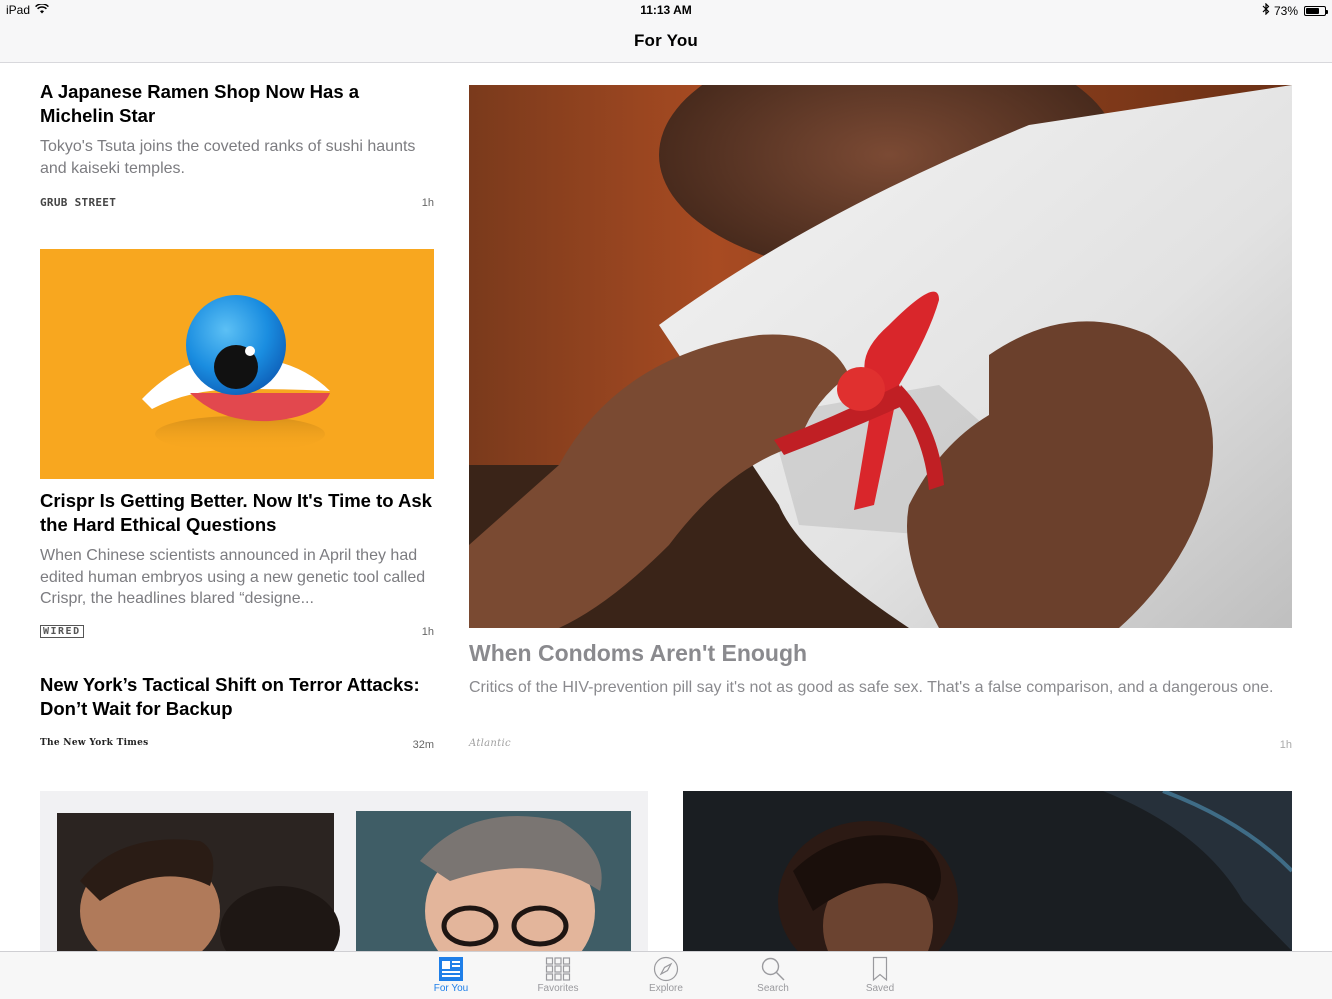 The height and width of the screenshot is (999, 1332). What do you see at coordinates (1312, 10) in the screenshot?
I see `battery-fill` at bounding box center [1312, 10].